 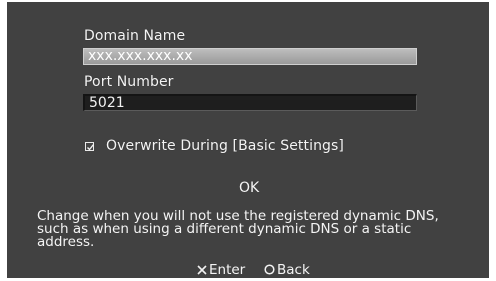 What do you see at coordinates (227, 270) in the screenshot?
I see `enter-label: Enter` at bounding box center [227, 270].